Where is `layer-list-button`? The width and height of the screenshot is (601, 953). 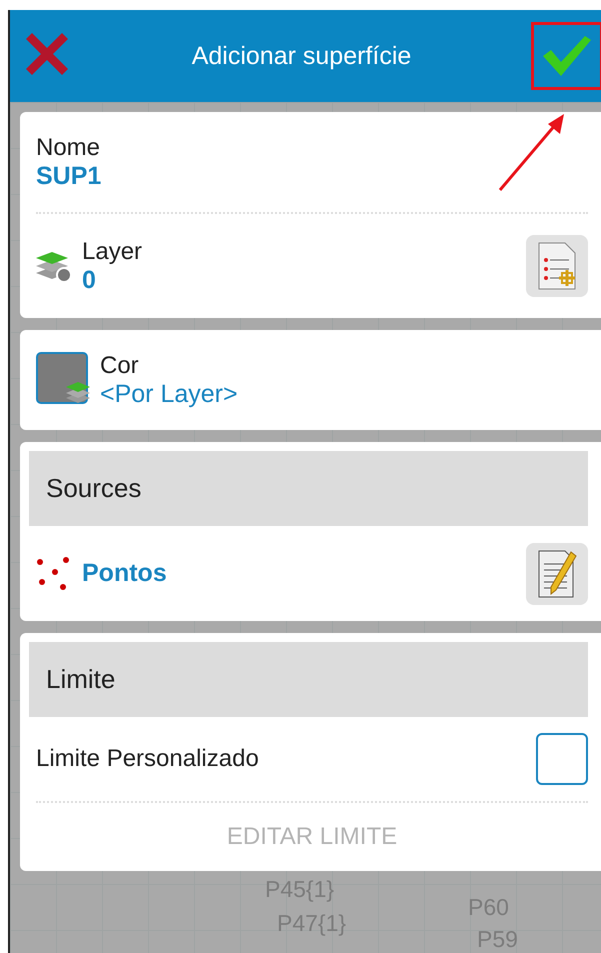 layer-list-button is located at coordinates (557, 266).